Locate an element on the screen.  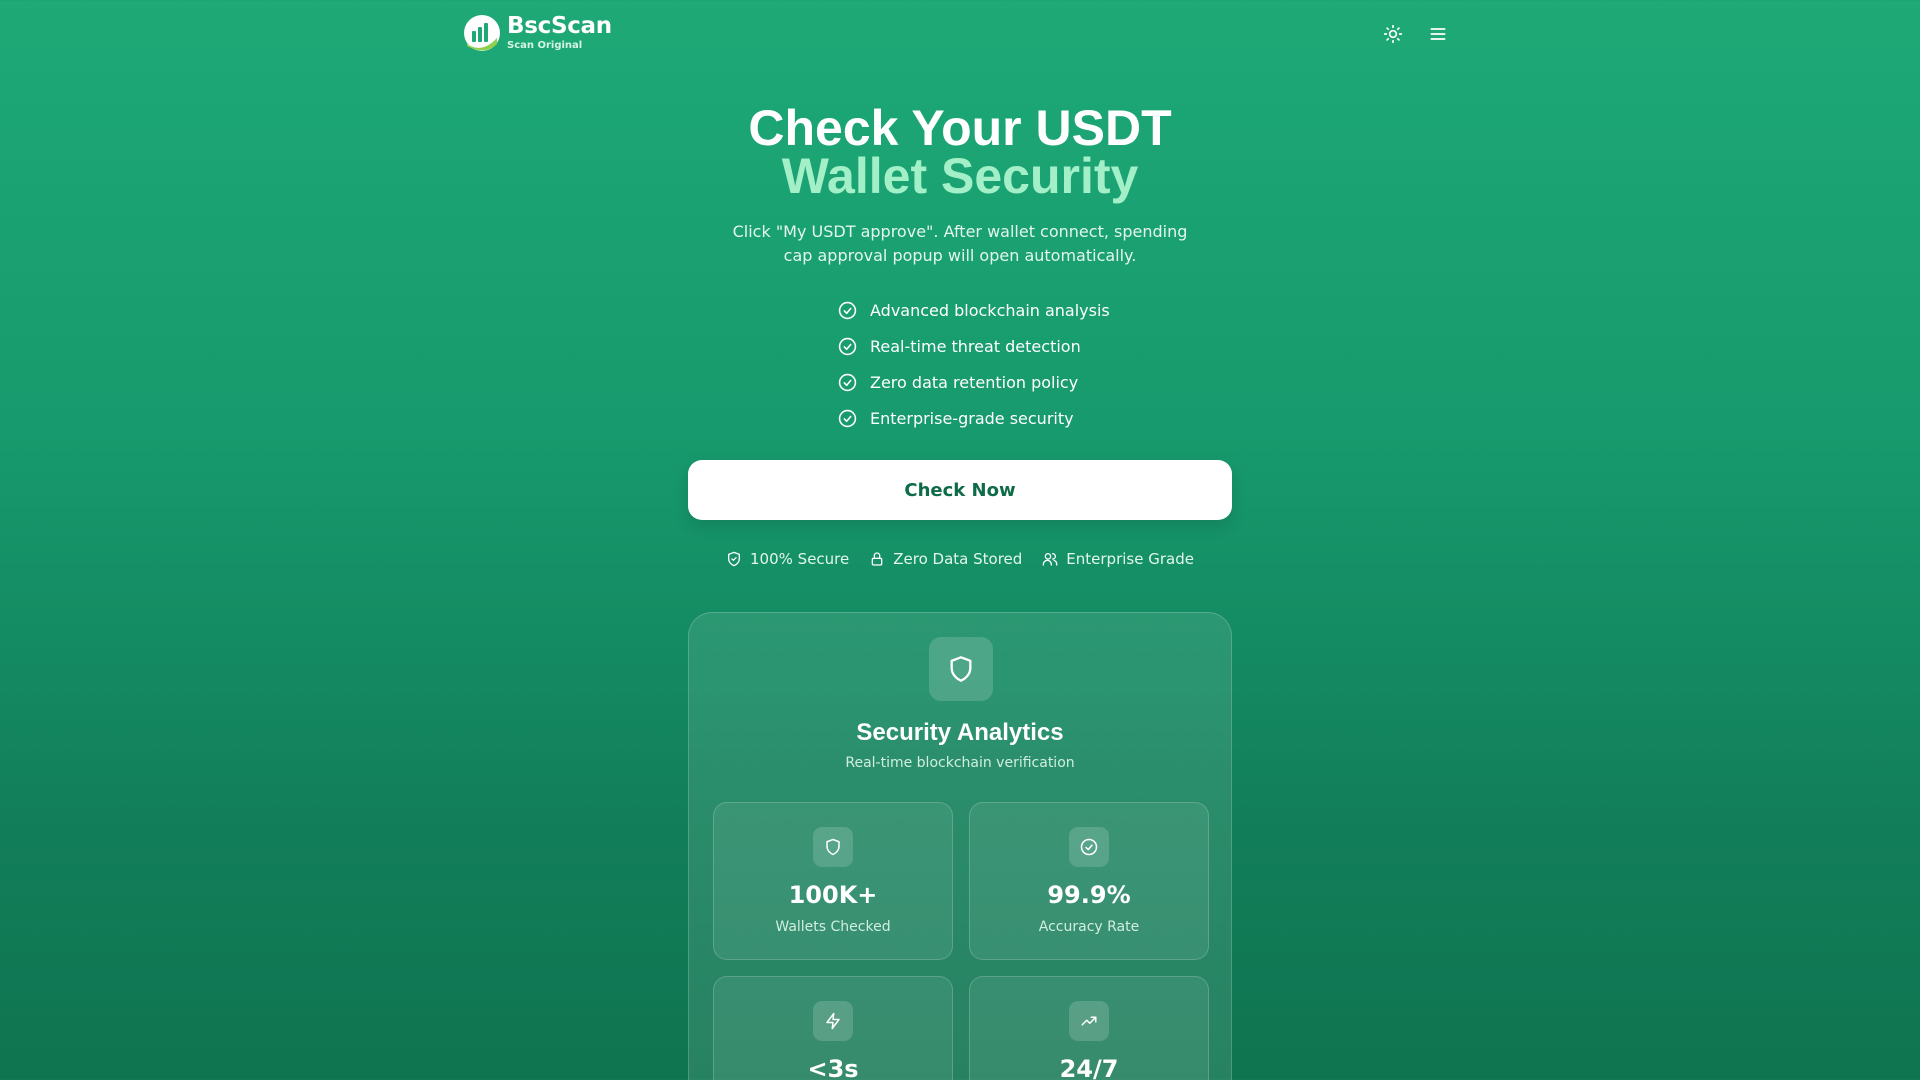
stat-label: Wallets Checked is located at coordinates (833, 927).